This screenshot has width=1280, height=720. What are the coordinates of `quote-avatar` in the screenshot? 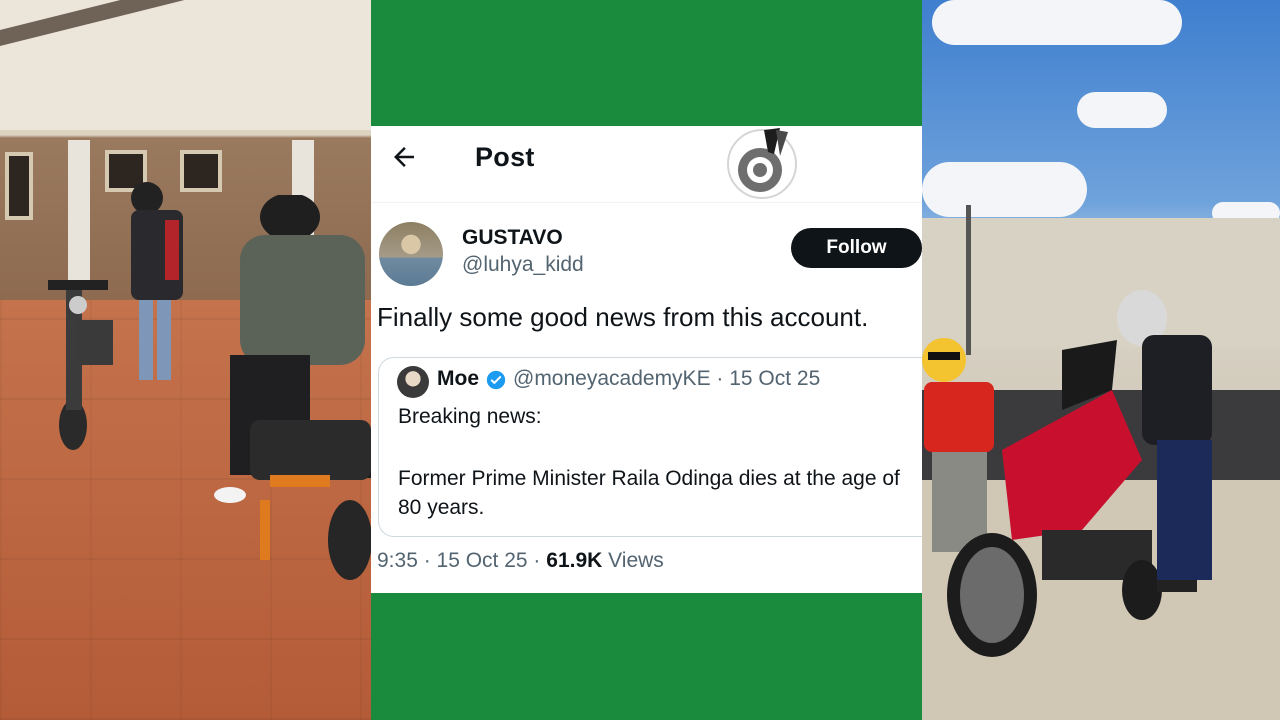 It's located at (413, 382).